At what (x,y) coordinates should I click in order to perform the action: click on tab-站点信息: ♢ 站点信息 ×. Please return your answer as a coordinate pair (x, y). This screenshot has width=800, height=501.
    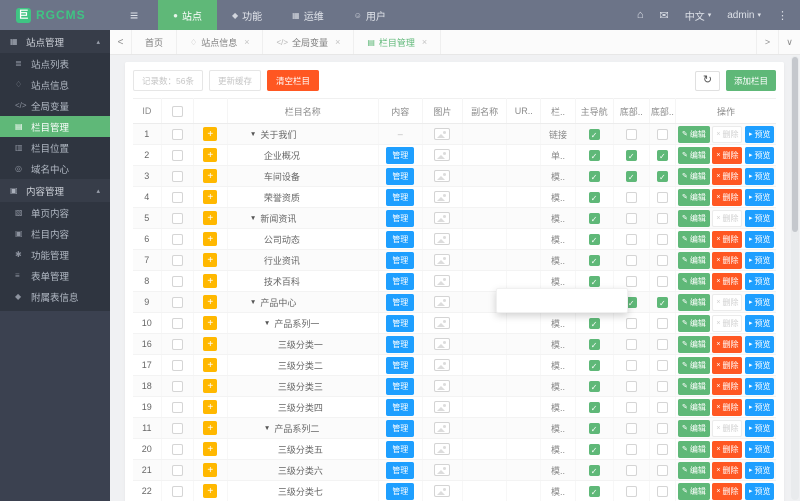
    Looking at the image, I should click on (220, 42).